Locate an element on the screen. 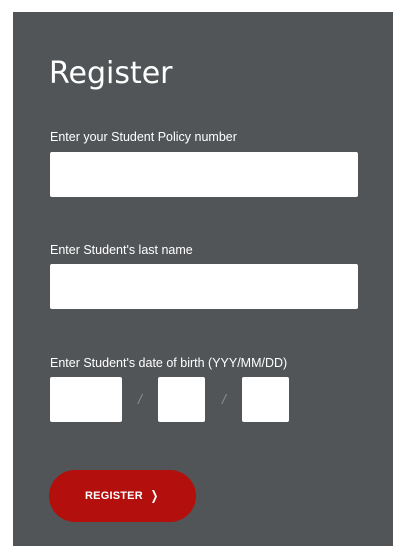  last-name-label: Enter Student's last name is located at coordinates (121, 250).